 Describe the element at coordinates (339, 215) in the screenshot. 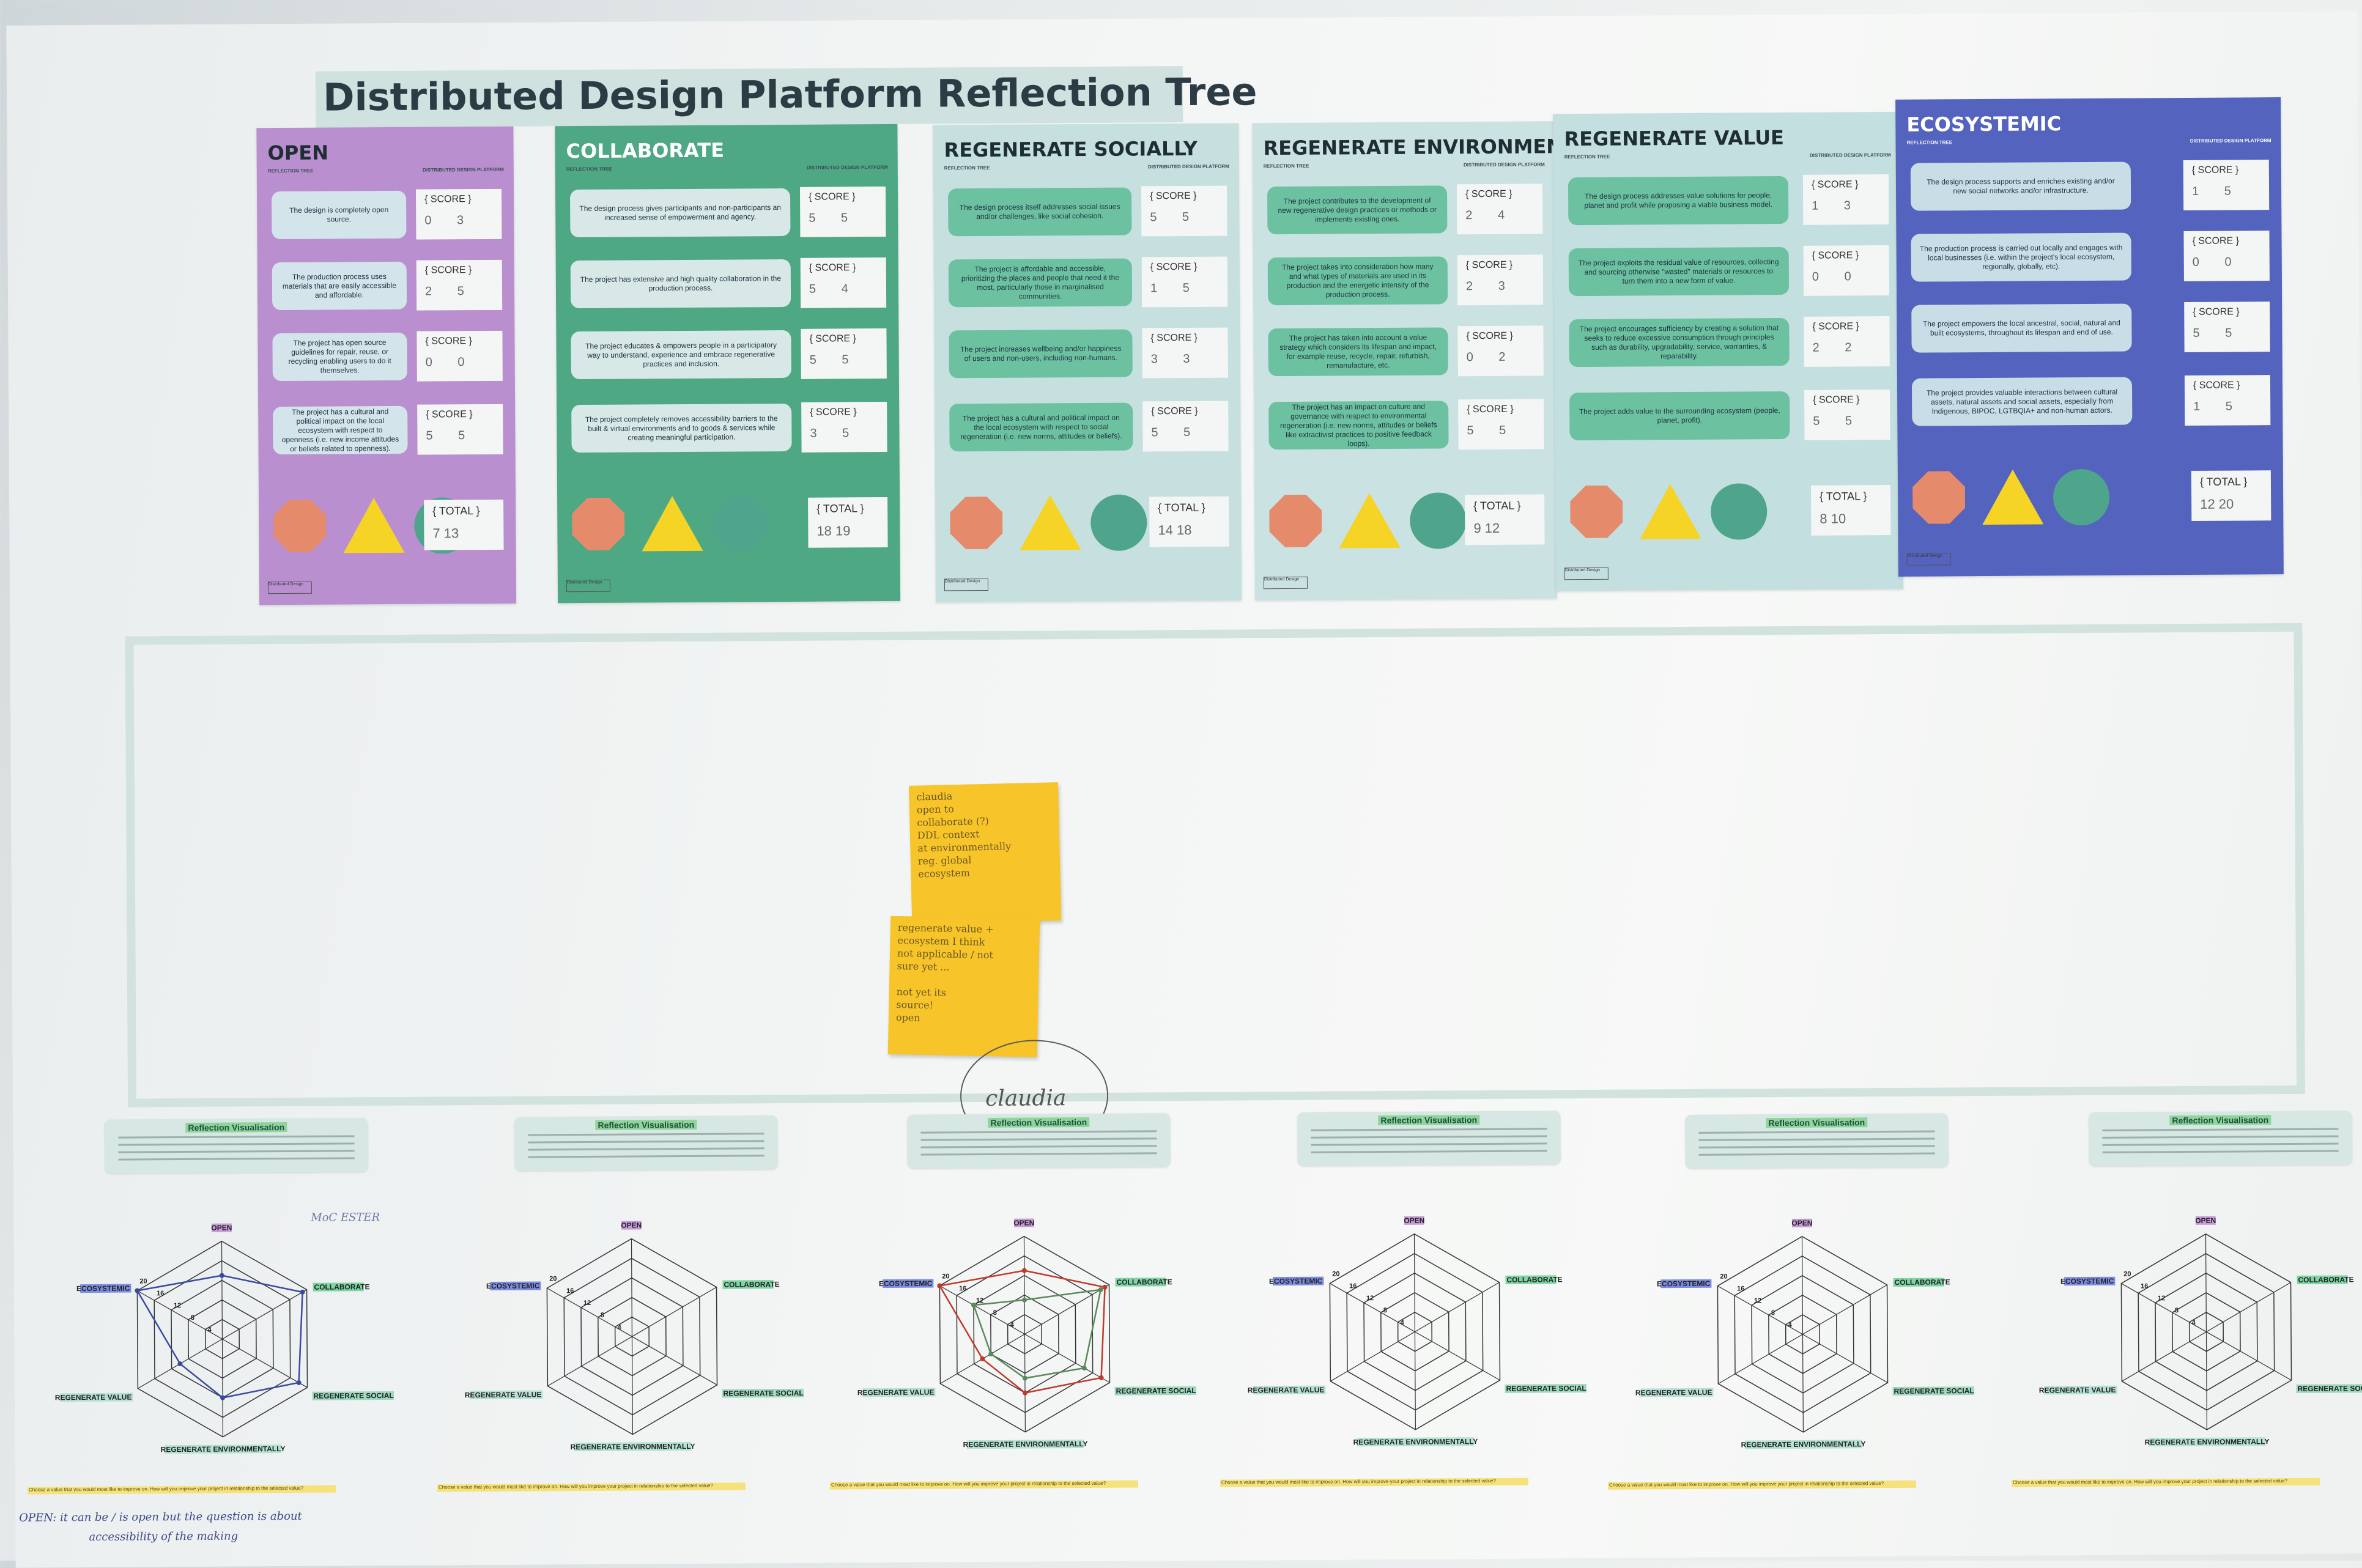

I see `statement-card: The design is completely open source.` at that location.